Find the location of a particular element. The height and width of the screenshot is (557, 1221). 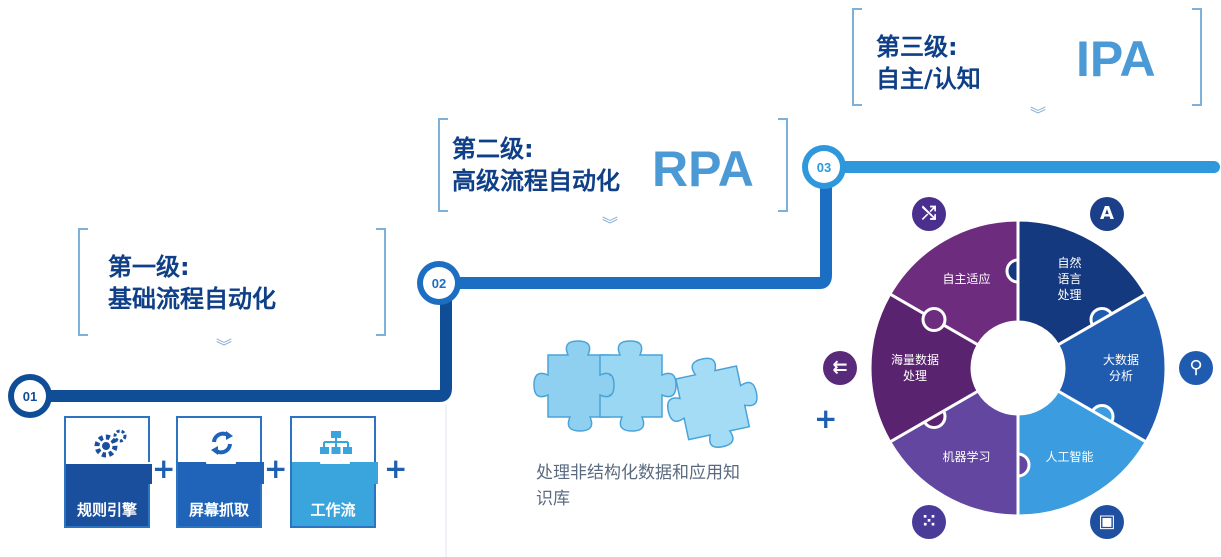

level3-chevron-icon: ︾ is located at coordinates (1037, 114).